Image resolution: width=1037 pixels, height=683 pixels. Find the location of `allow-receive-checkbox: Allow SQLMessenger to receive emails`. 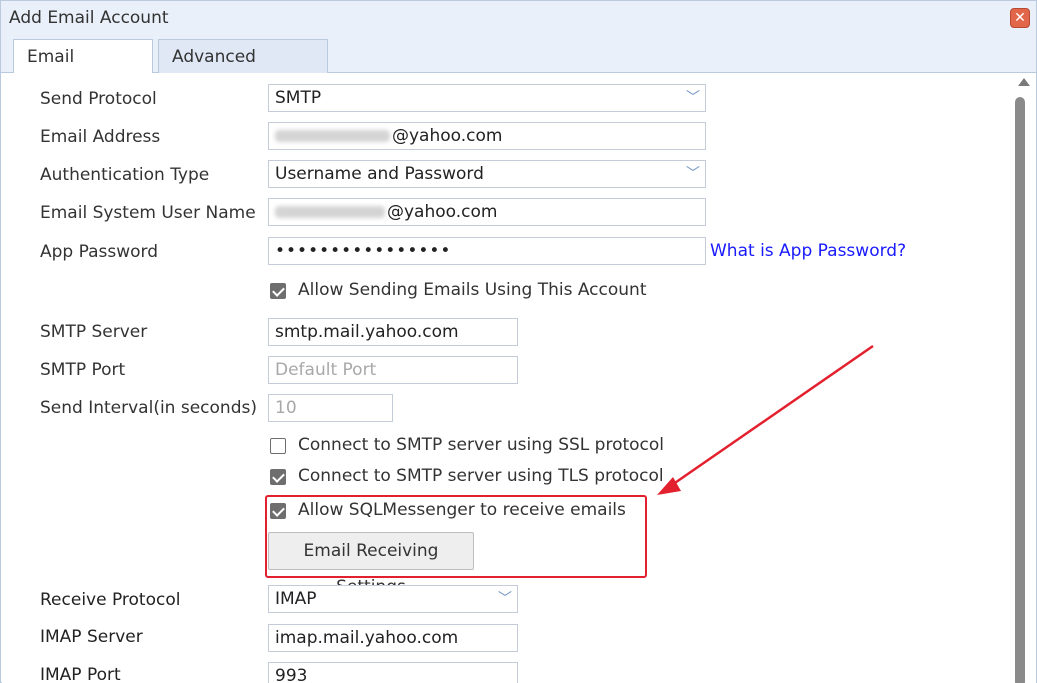

allow-receive-checkbox: Allow SQLMessenger to receive emails is located at coordinates (455, 512).